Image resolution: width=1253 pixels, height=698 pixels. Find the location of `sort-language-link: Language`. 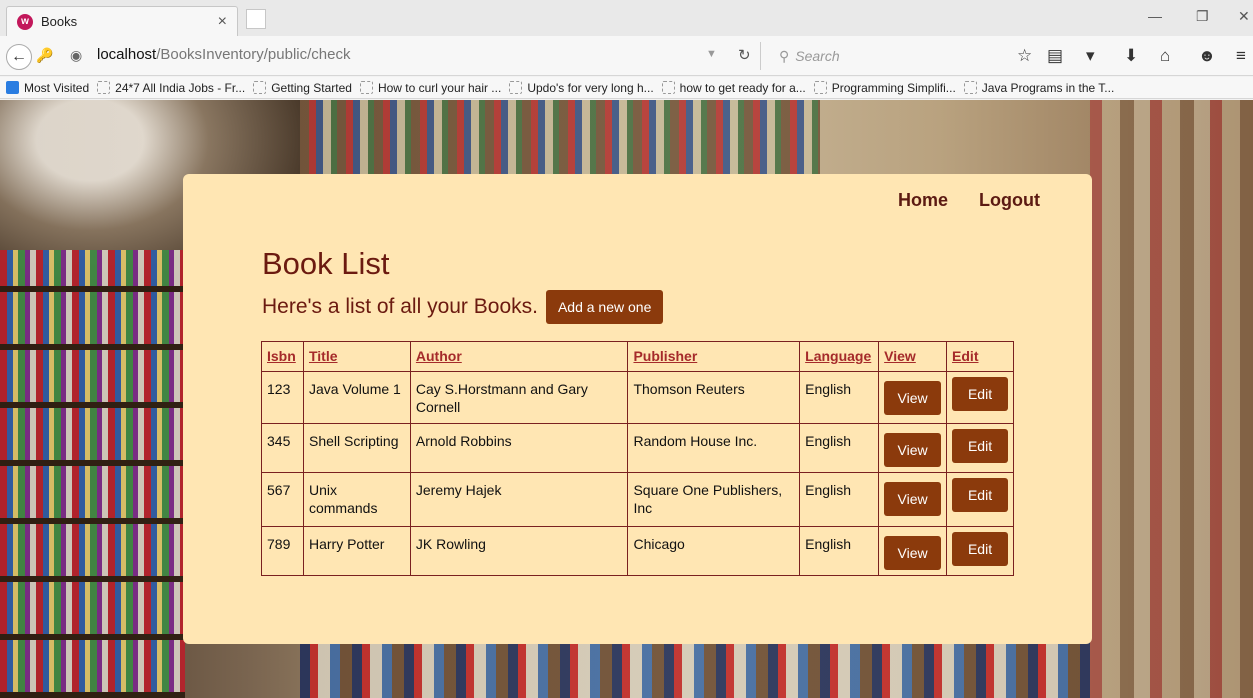

sort-language-link: Language is located at coordinates (838, 356).